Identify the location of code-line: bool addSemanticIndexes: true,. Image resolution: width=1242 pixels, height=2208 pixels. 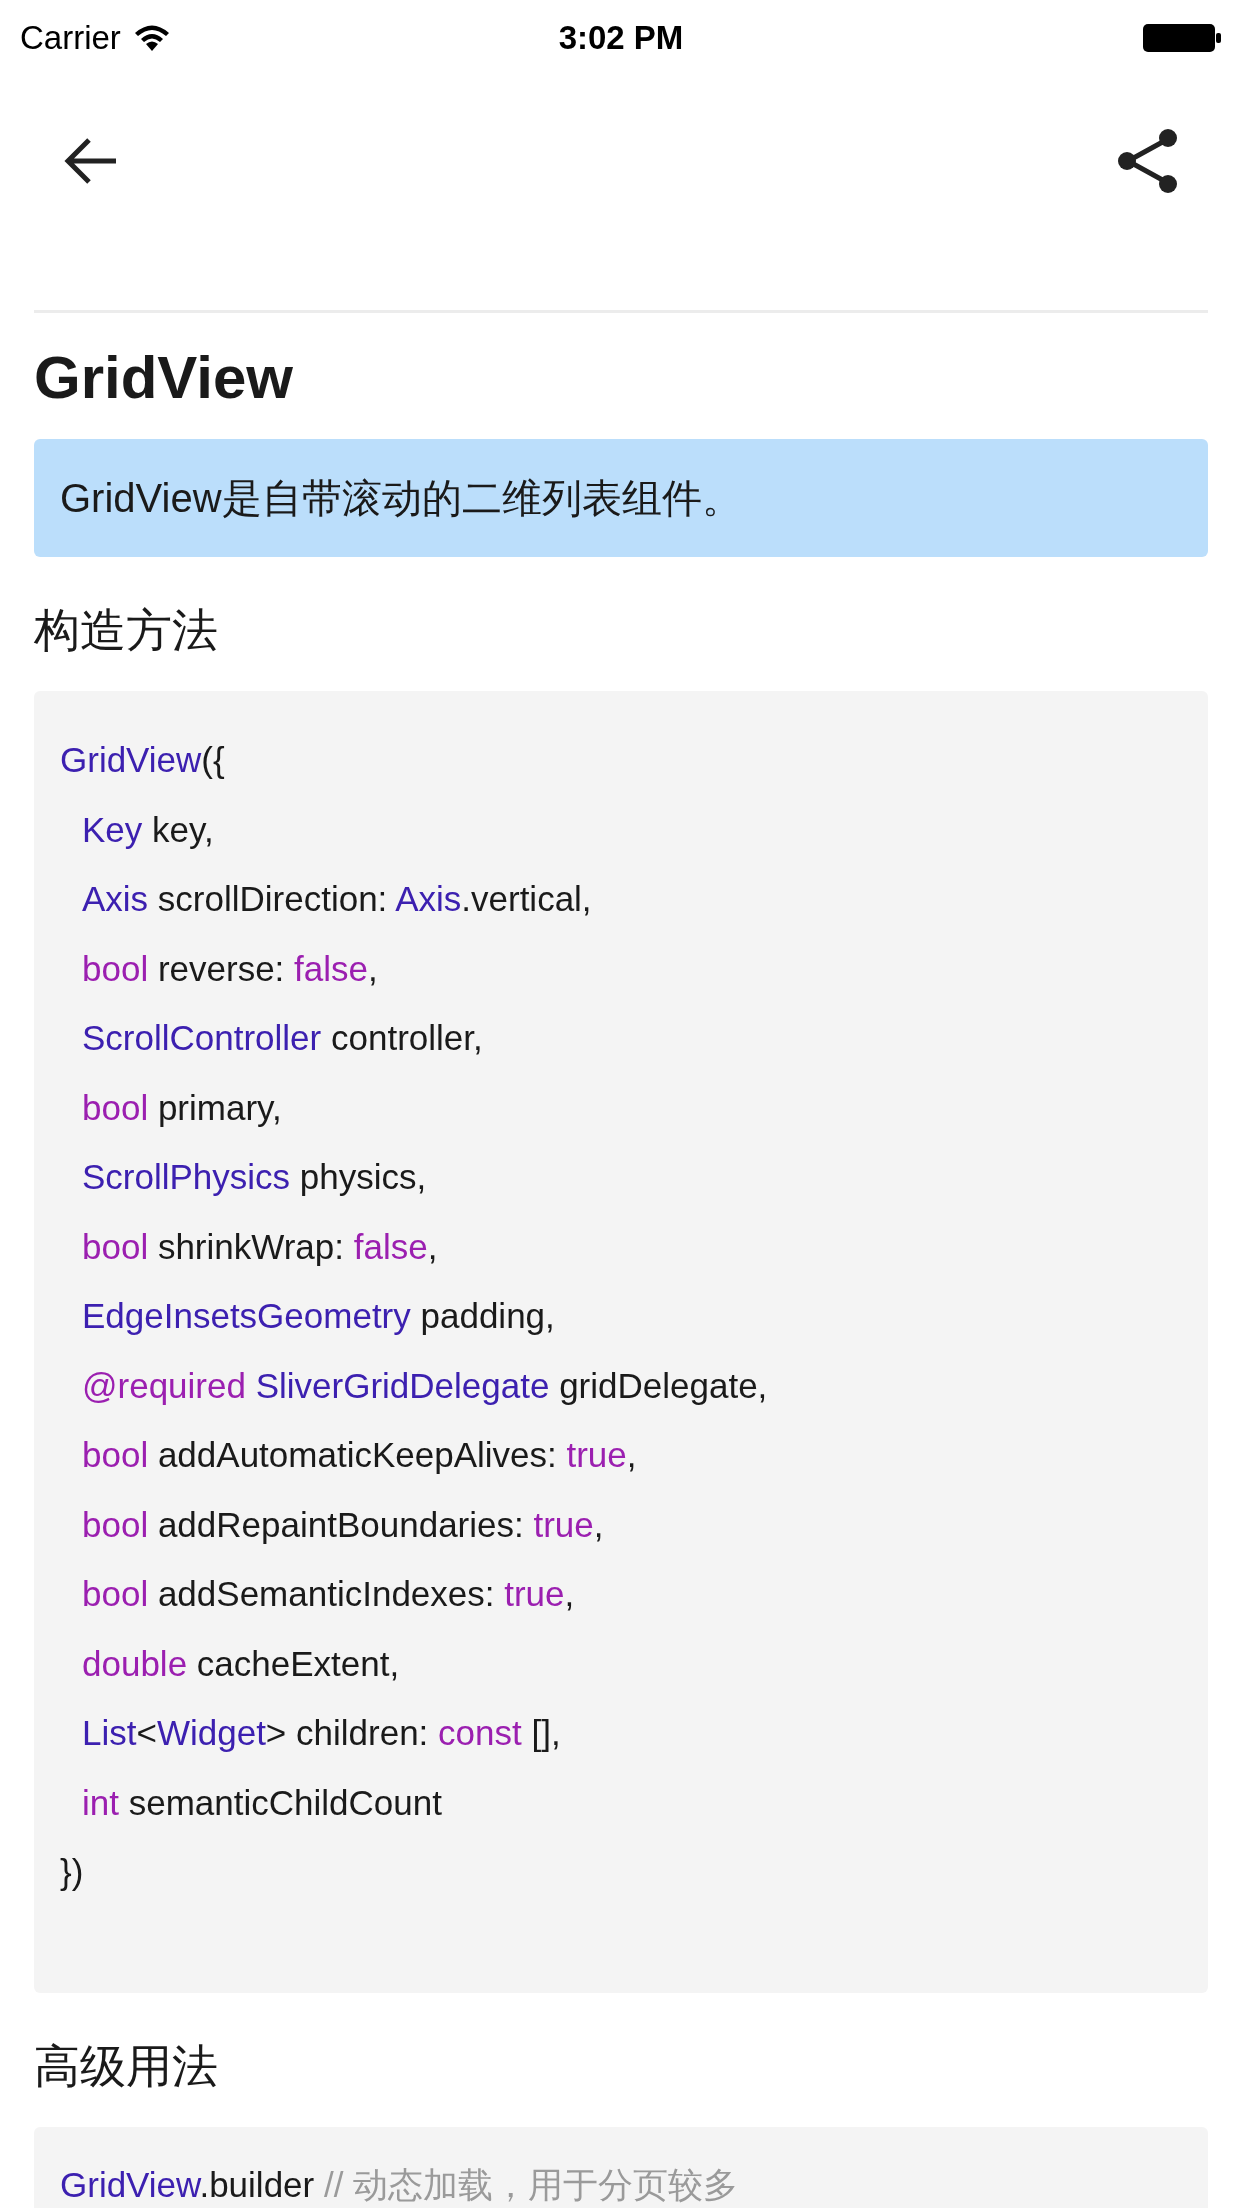
(328, 1594).